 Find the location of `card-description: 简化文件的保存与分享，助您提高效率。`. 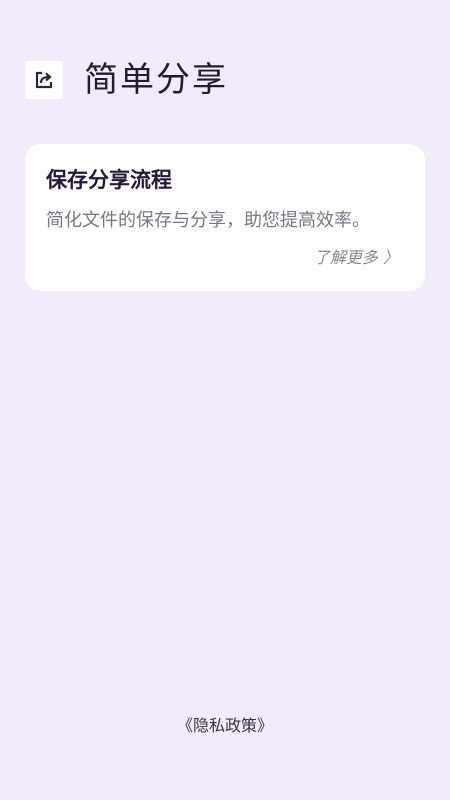

card-description: 简化文件的保存与分享，助您提高效率。 is located at coordinates (208, 220).